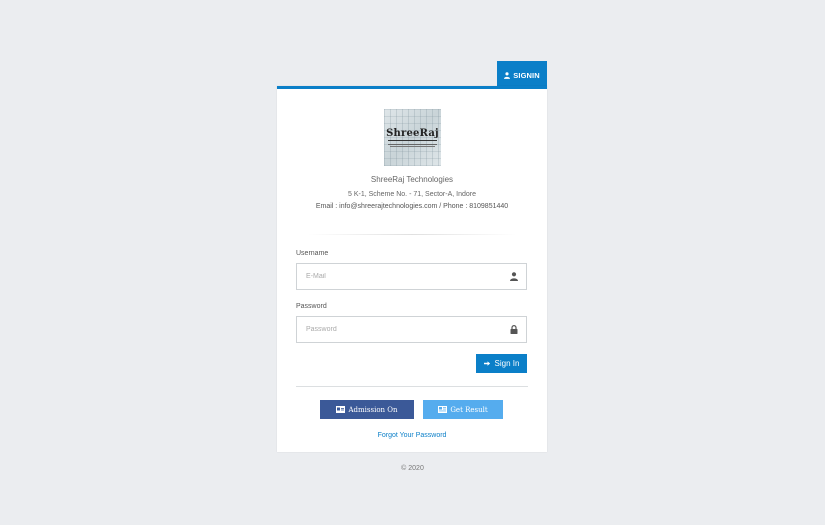 The image size is (825, 525). What do you see at coordinates (412, 435) in the screenshot?
I see `forgot-password-link: Forgot Your Password` at bounding box center [412, 435].